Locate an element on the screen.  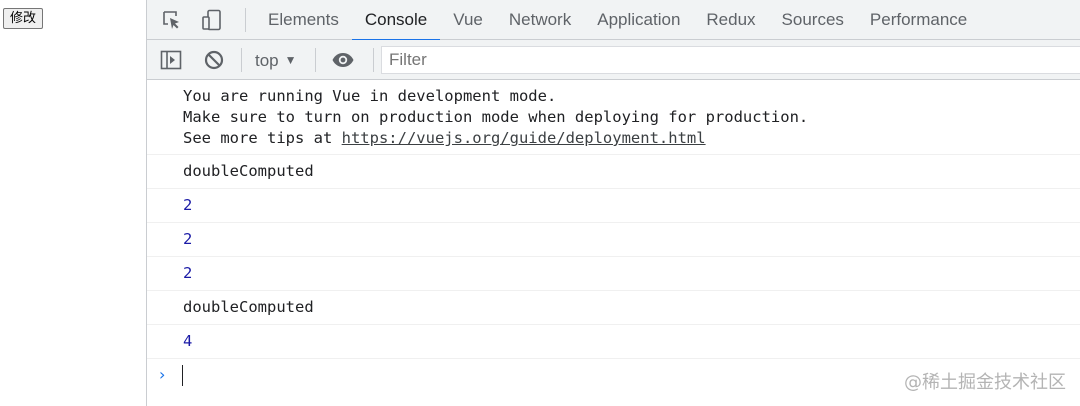
tab-elements: Elements is located at coordinates (303, 20).